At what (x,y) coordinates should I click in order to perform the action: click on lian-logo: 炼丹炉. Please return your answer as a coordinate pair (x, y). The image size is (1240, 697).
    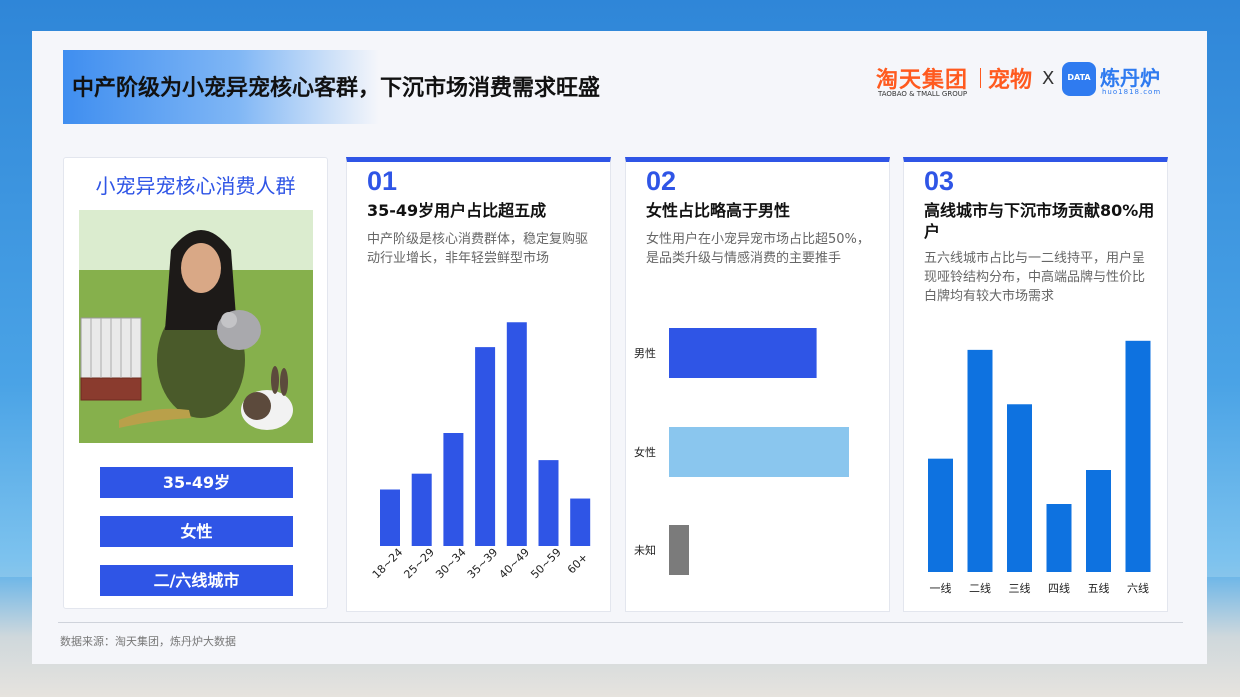
    Looking at the image, I should click on (1130, 78).